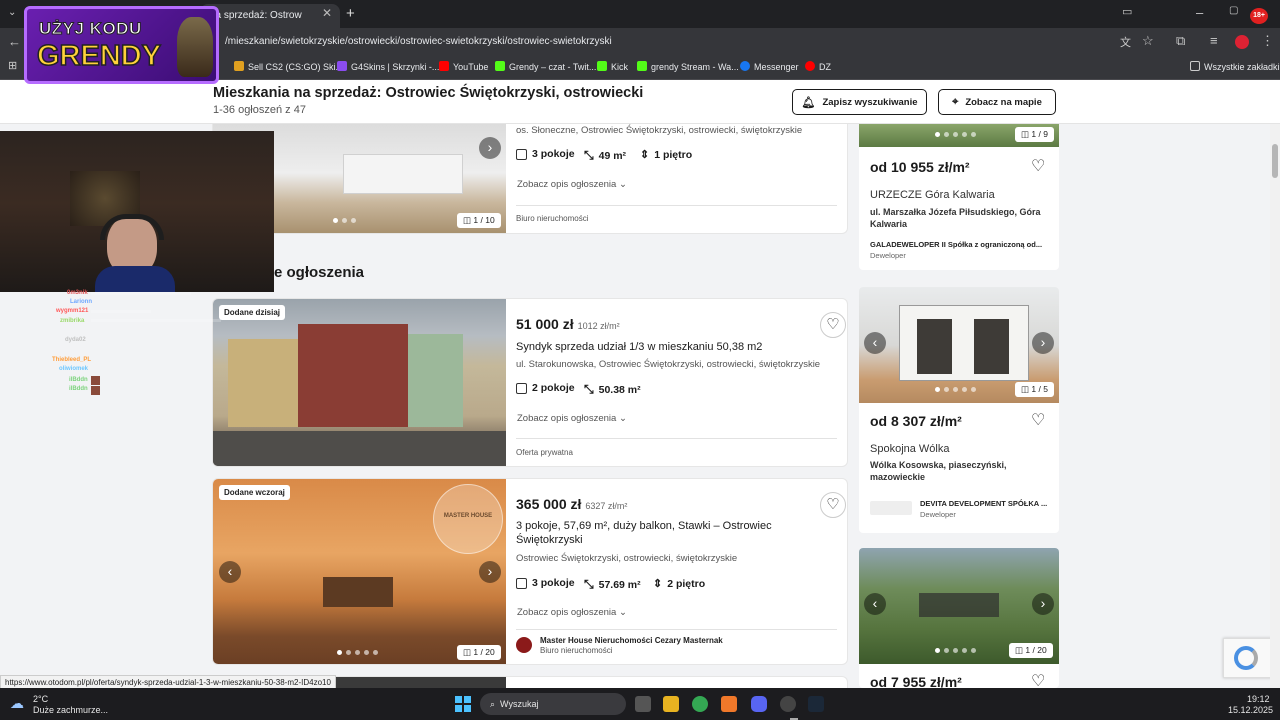 The width and height of the screenshot is (1280, 720). I want to click on ad-photo: ◫ 1 / 9, so click(959, 135).